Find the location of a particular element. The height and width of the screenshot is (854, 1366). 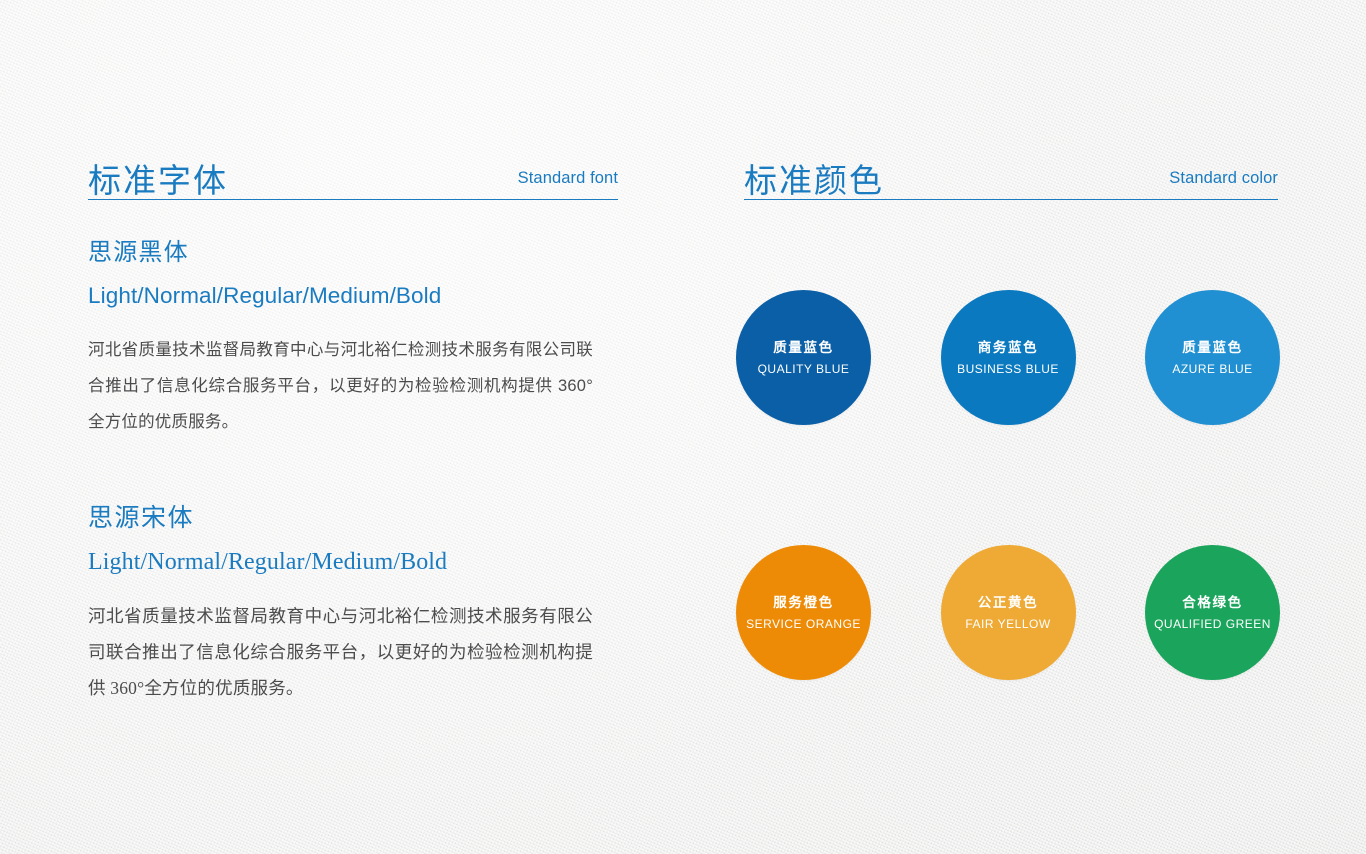

color-swatch-label-en: QUALITY BLUE is located at coordinates (803, 369).